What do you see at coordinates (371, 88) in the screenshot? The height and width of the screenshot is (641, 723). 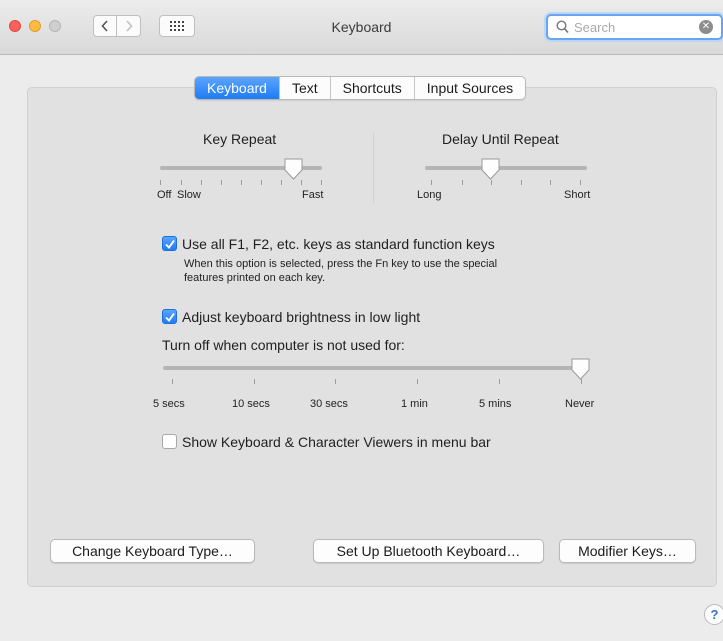 I see `tab-shortcuts: Shortcuts` at bounding box center [371, 88].